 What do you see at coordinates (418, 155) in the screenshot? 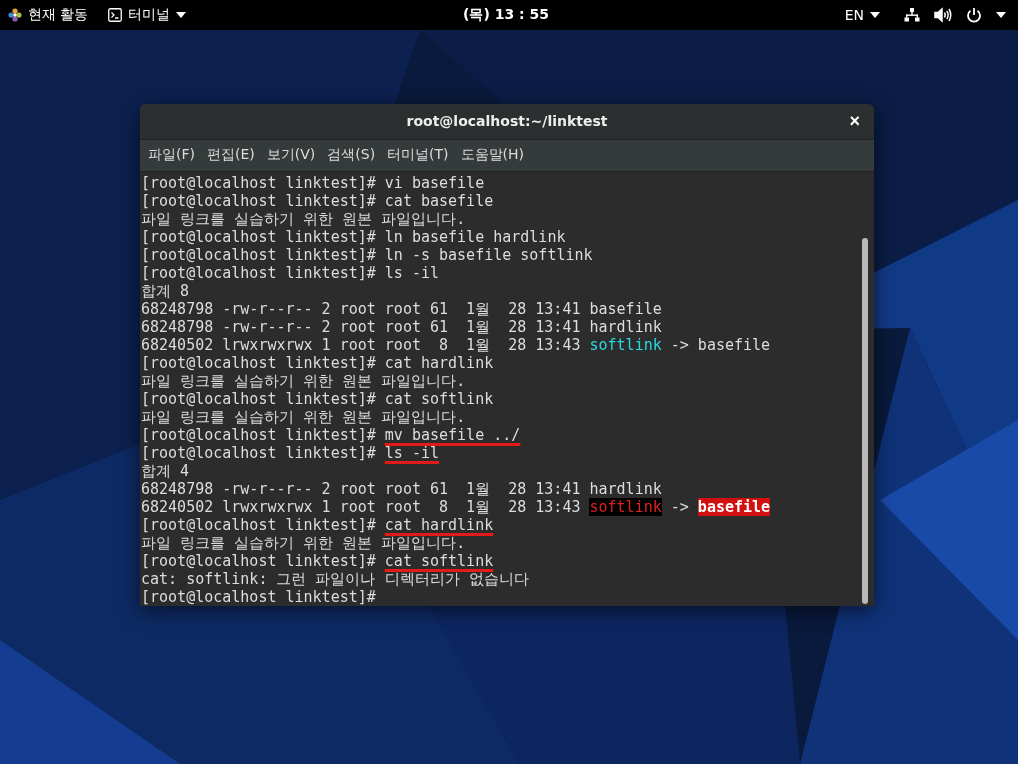
I see `menu-item: 터미널(T)` at bounding box center [418, 155].